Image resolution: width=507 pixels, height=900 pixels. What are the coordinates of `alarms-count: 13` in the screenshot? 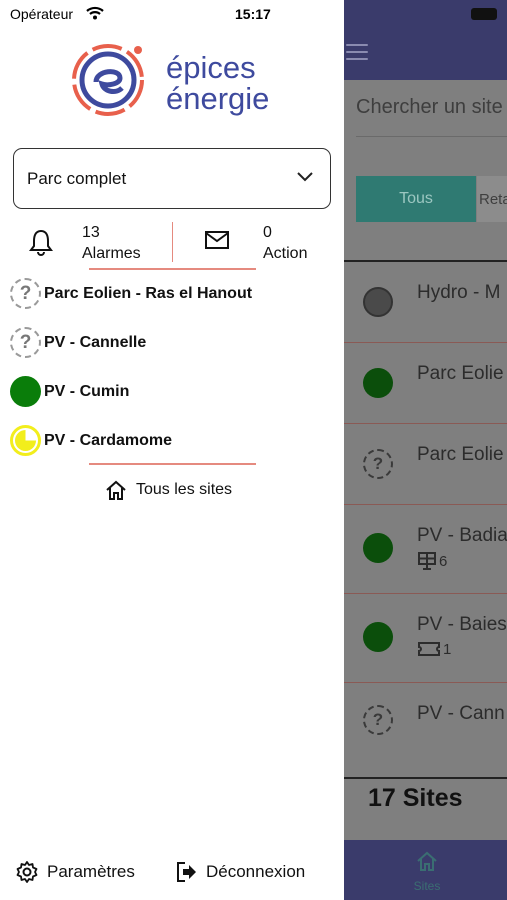 It's located at (91, 232).